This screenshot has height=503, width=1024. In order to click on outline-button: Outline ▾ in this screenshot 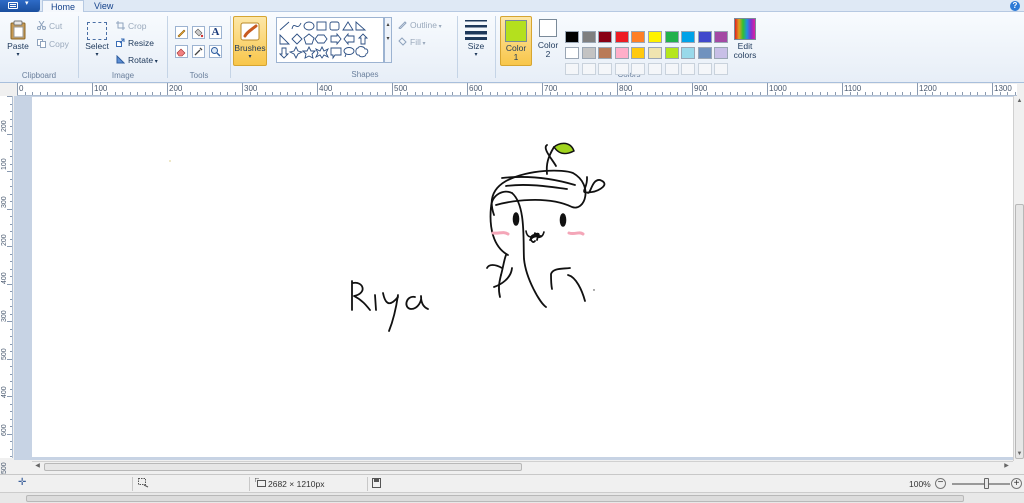, I will do `click(420, 25)`.